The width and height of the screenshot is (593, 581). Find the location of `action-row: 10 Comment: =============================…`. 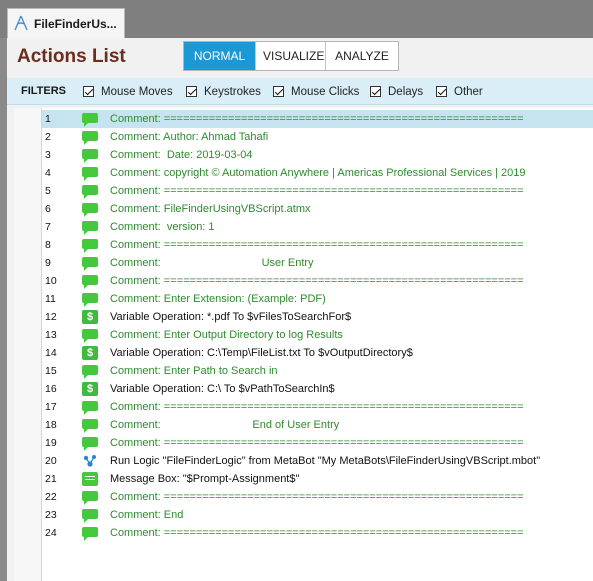

action-row: 10 Comment: =============================… is located at coordinates (317, 281).